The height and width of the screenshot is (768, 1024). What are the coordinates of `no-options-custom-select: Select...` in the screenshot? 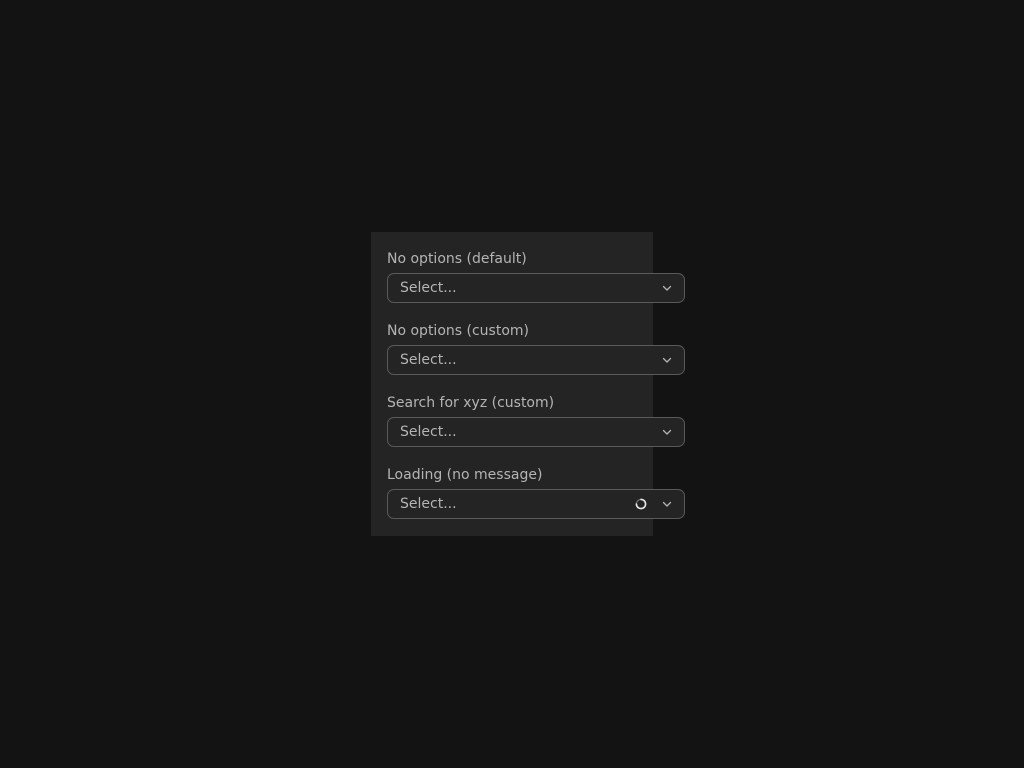 It's located at (536, 360).